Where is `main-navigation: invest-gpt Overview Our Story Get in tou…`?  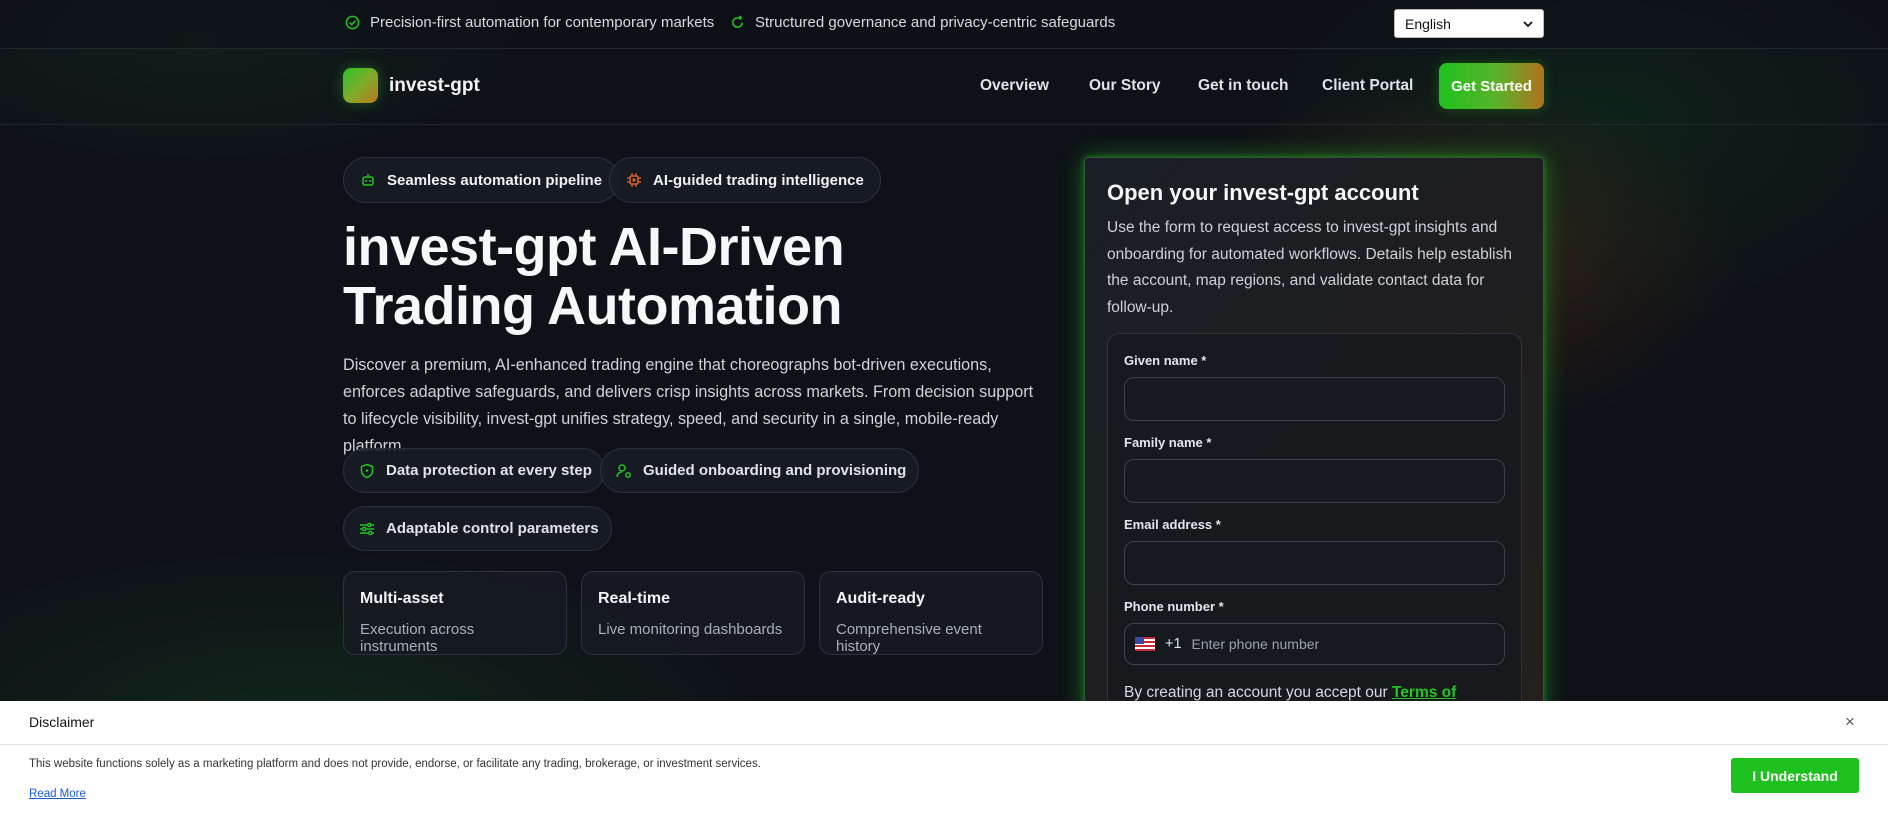
main-navigation: invest-gpt Overview Our Story Get in tou… is located at coordinates (944, 87).